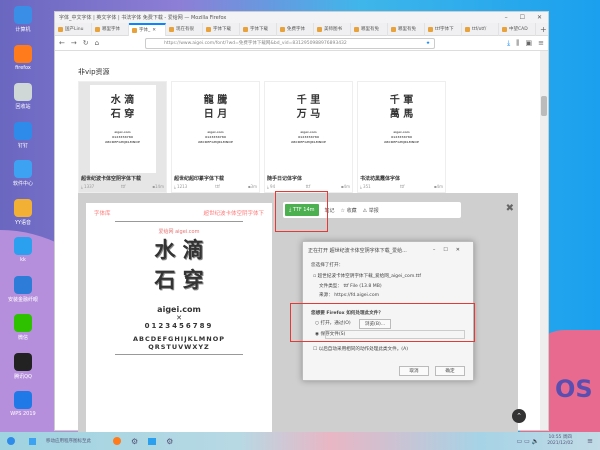 The height and width of the screenshot is (450, 600). I want to click on home-icon: ⌂, so click(97, 43).